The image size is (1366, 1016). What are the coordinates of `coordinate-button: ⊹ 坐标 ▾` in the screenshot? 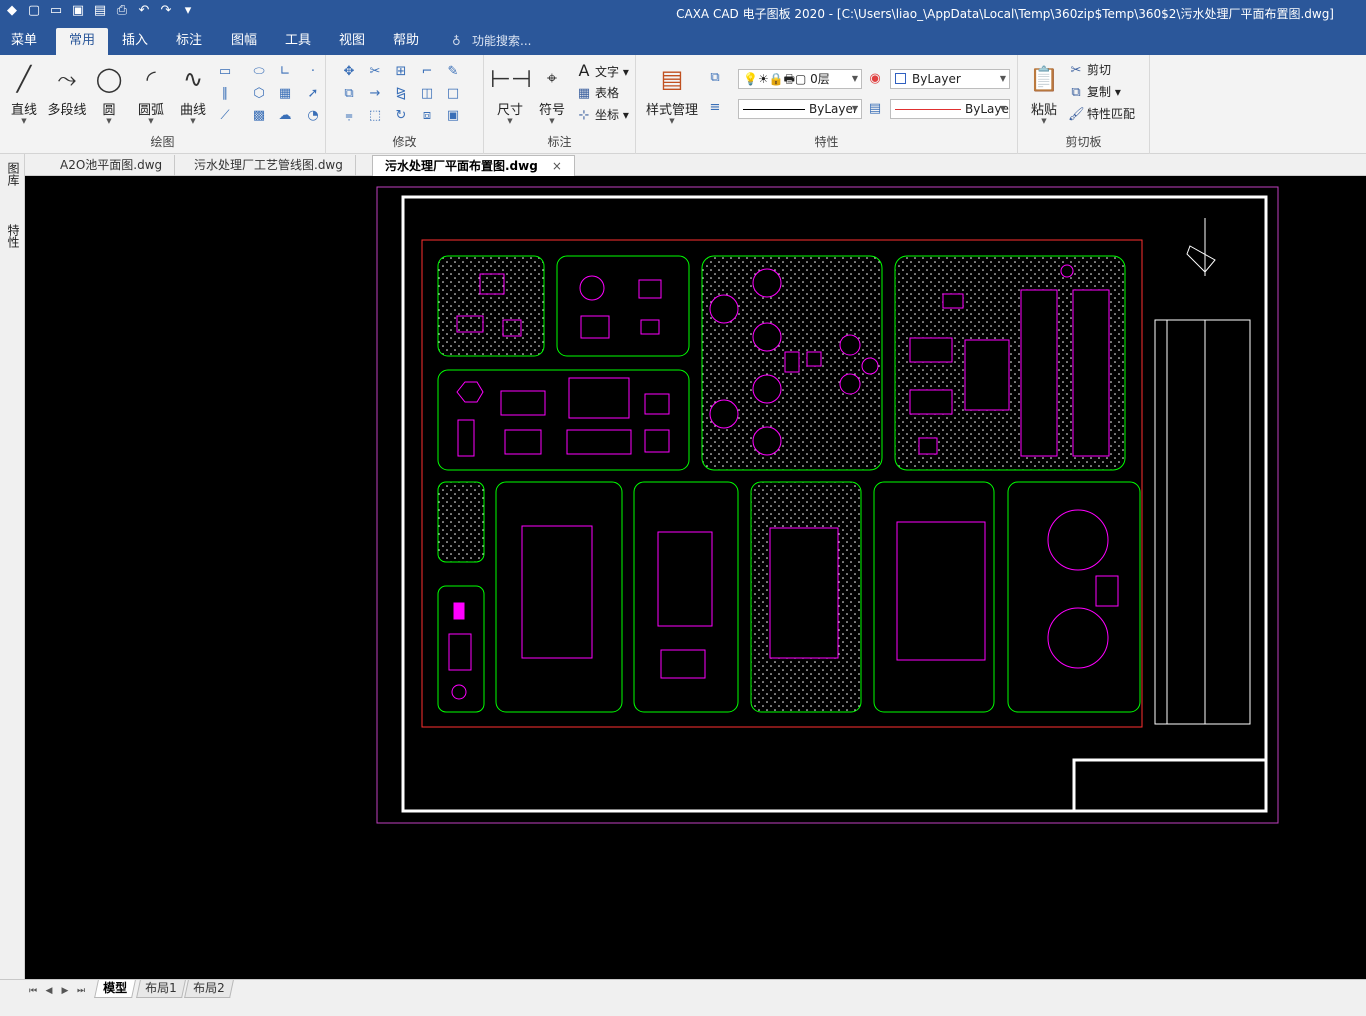 It's located at (602, 115).